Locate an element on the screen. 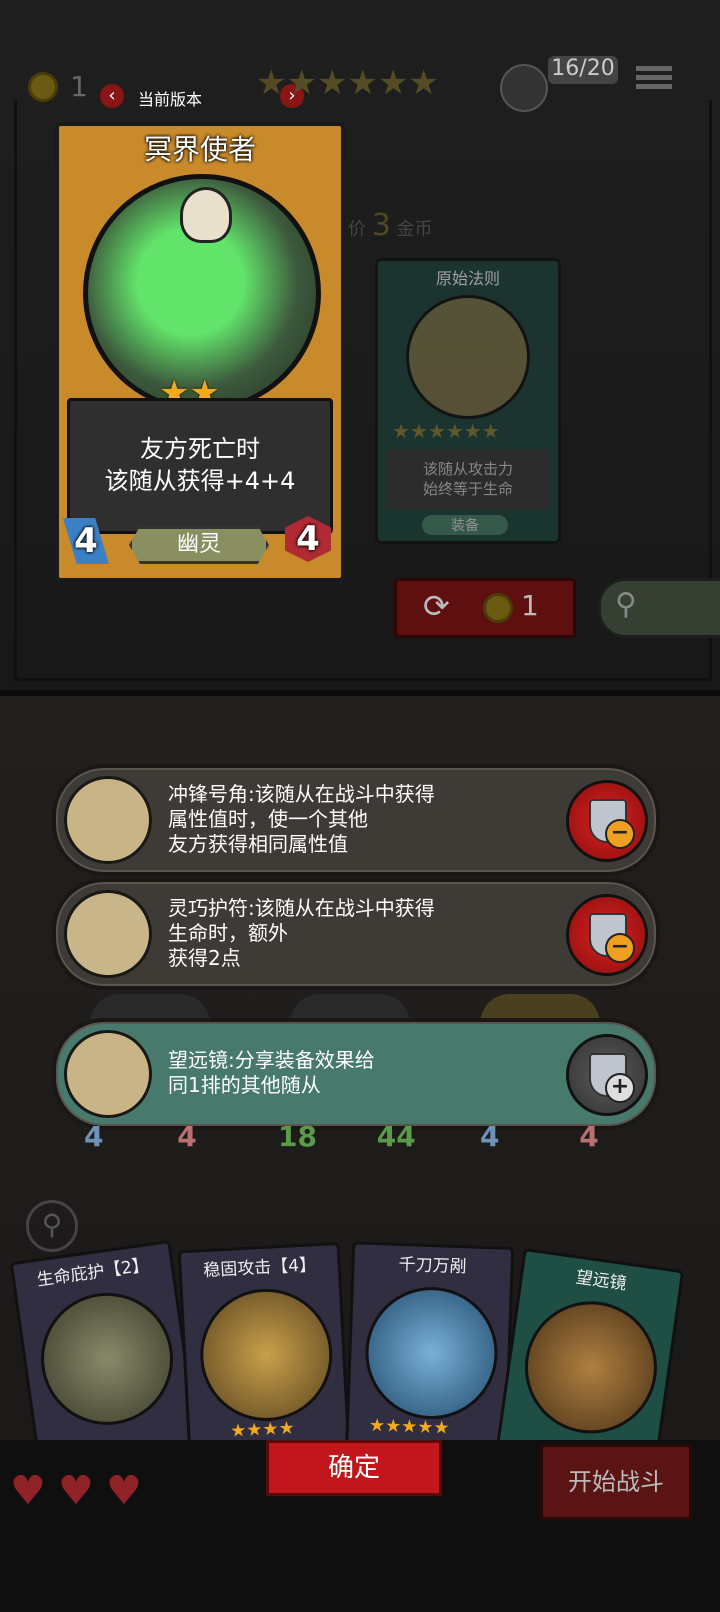 The width and height of the screenshot is (720, 1612). magnify-icon: ⚲ is located at coordinates (52, 1226).